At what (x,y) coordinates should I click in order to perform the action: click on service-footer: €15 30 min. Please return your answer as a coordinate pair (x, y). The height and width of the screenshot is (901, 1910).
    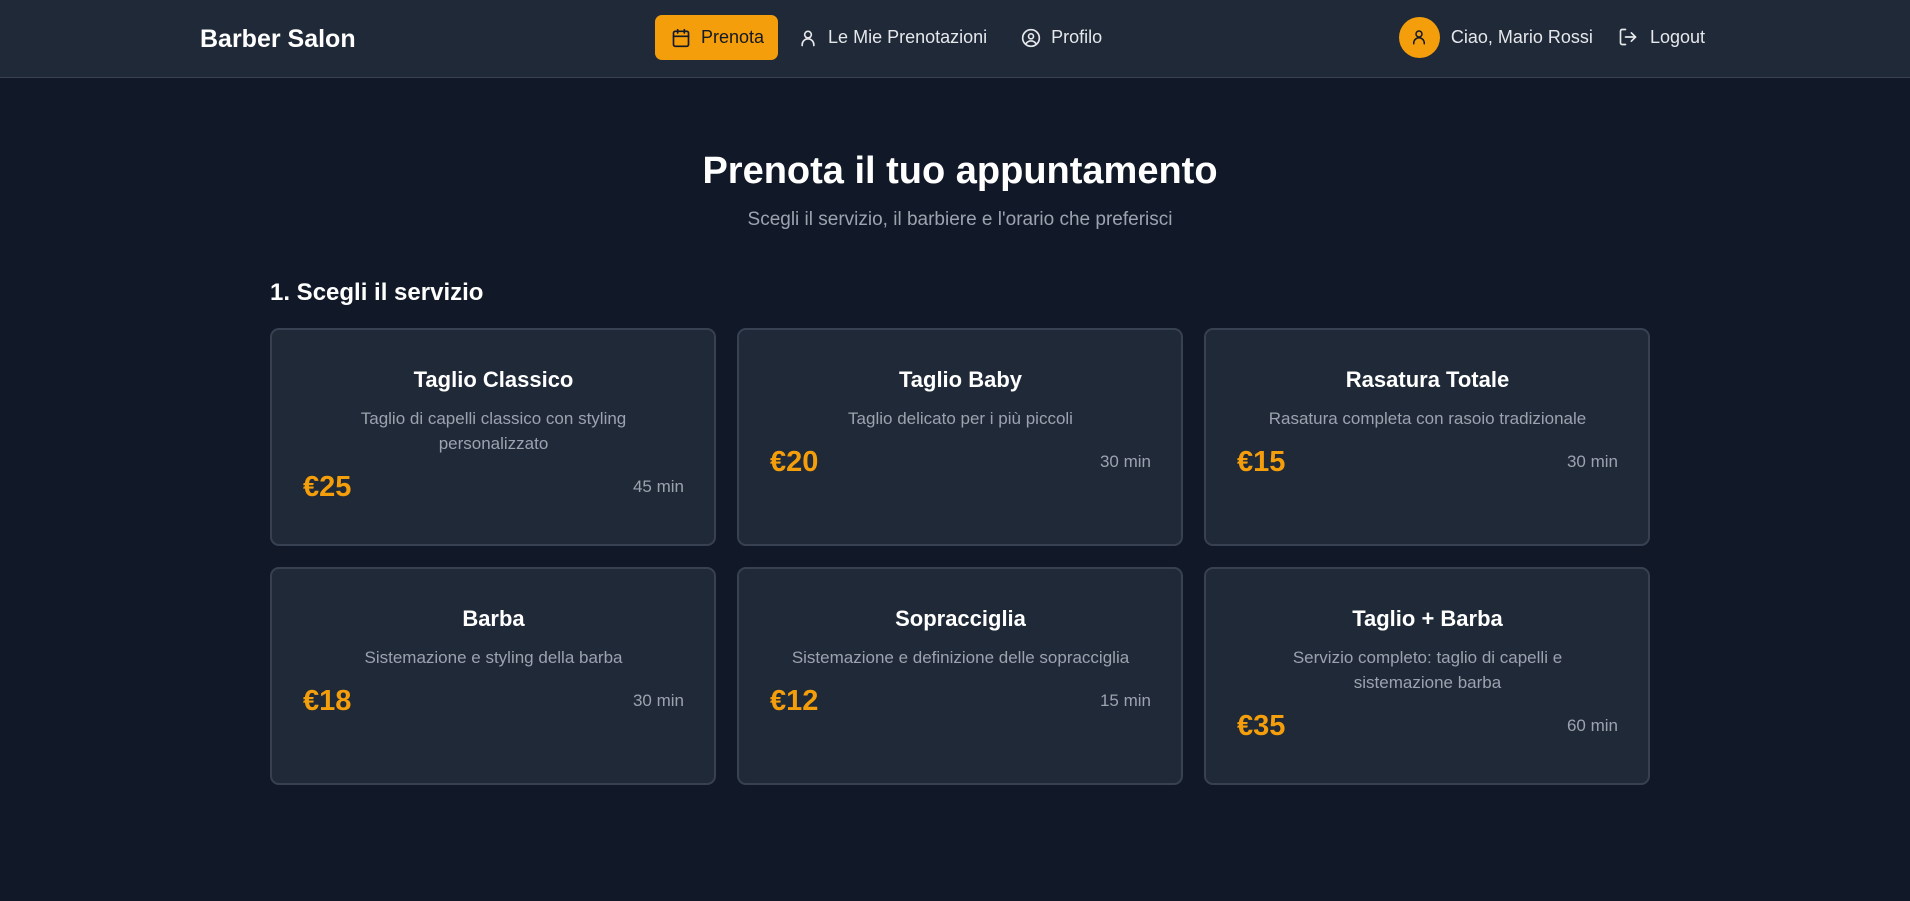
    Looking at the image, I should click on (1427, 462).